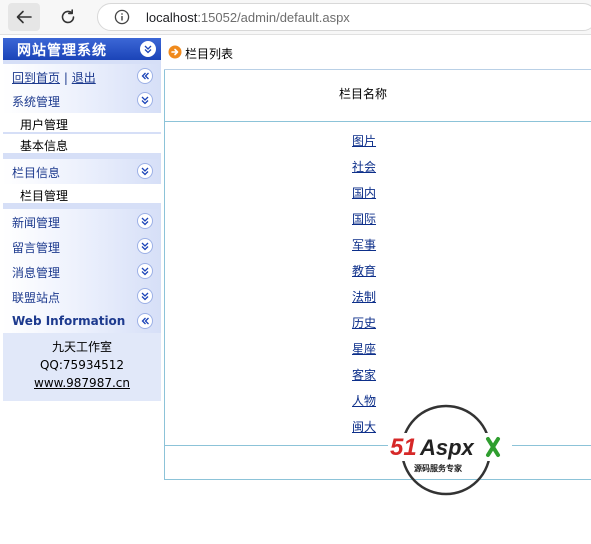 The image size is (591, 544). What do you see at coordinates (82, 296) in the screenshot?
I see `sidebar-section-alliance-sites: 联盟站点` at bounding box center [82, 296].